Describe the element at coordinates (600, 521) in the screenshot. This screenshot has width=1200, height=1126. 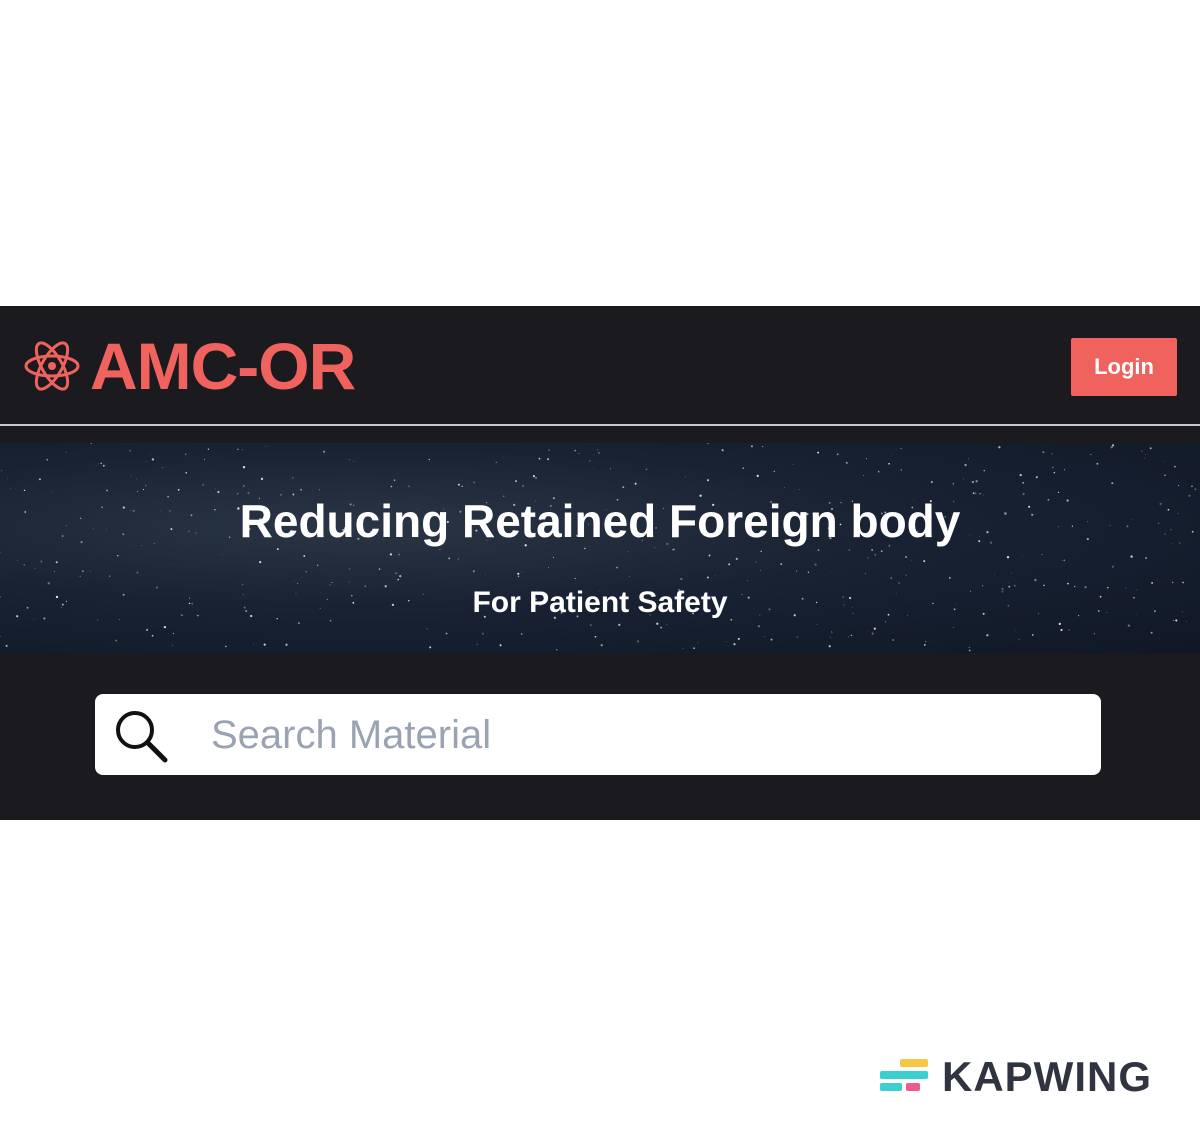
I see `hero-title: Reducing Retained Foreign body` at that location.